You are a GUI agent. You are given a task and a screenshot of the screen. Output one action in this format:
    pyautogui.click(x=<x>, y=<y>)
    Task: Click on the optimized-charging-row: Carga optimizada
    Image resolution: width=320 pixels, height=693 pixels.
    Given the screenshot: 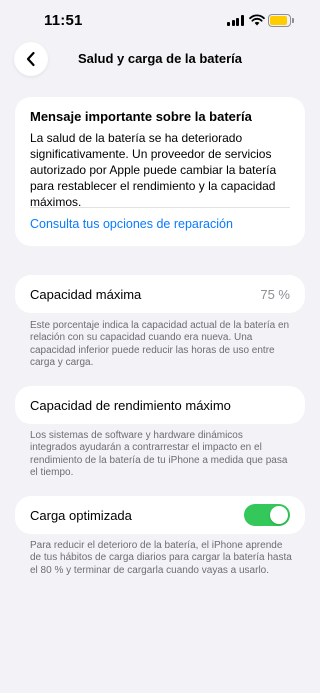 What is the action you would take?
    pyautogui.click(x=160, y=515)
    